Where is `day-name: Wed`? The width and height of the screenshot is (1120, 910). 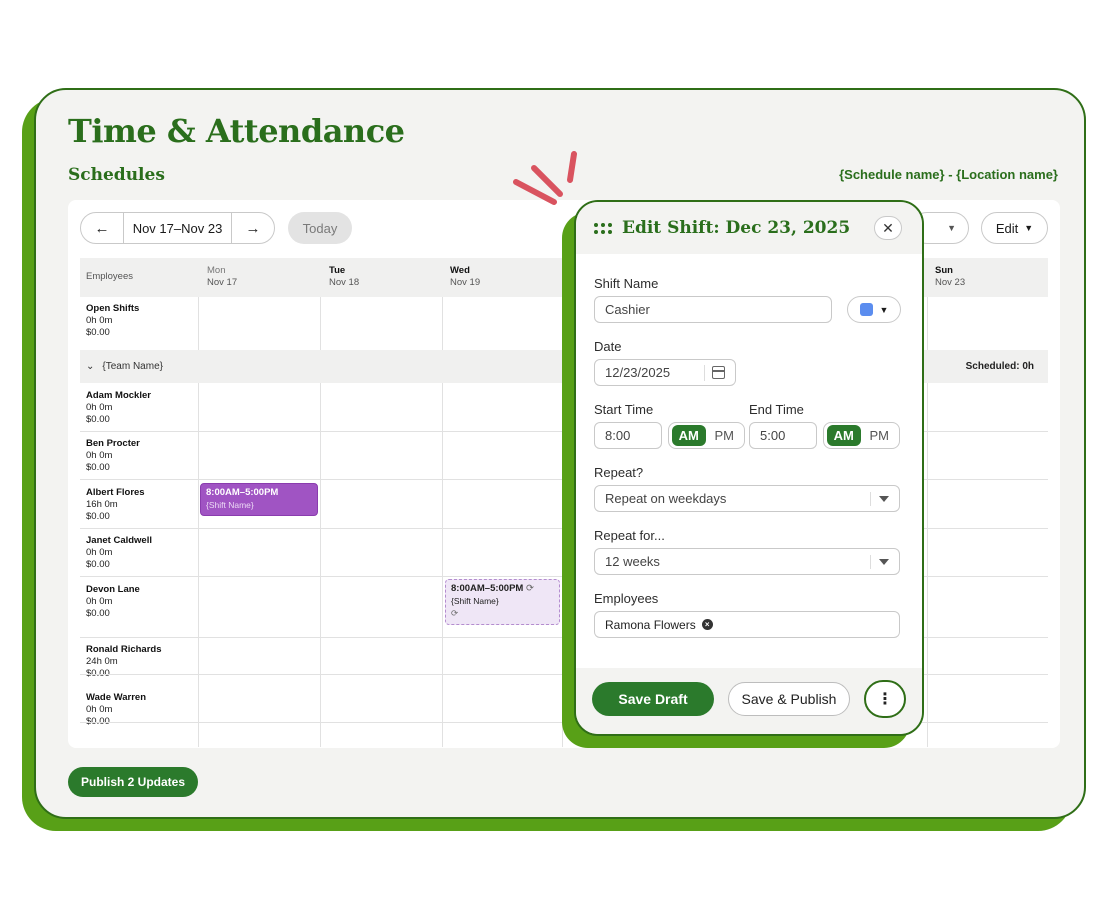
day-name: Wed is located at coordinates (460, 270).